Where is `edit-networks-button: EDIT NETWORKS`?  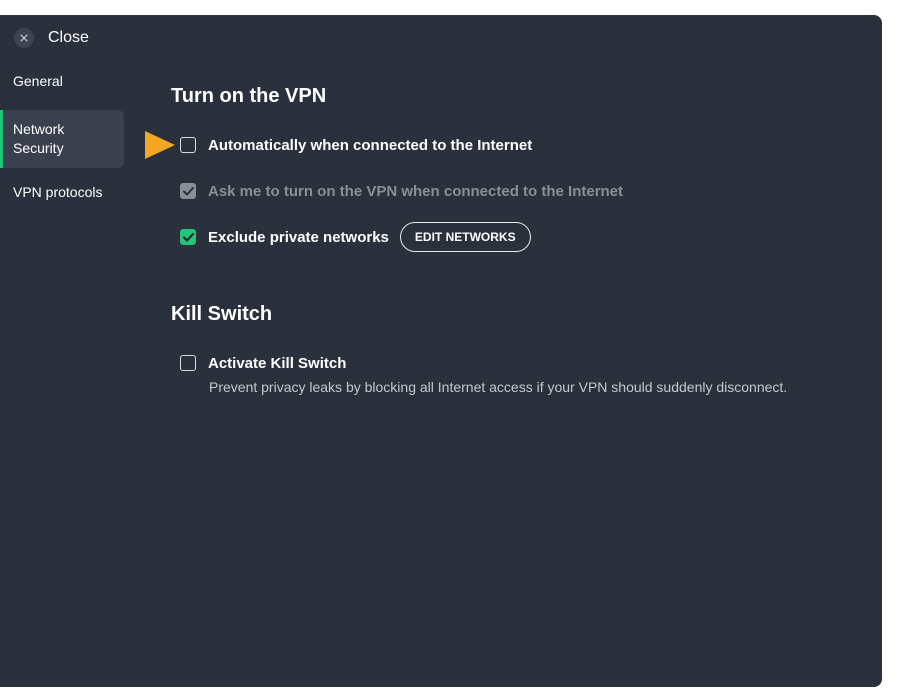 edit-networks-button: EDIT NETWORKS is located at coordinates (465, 237).